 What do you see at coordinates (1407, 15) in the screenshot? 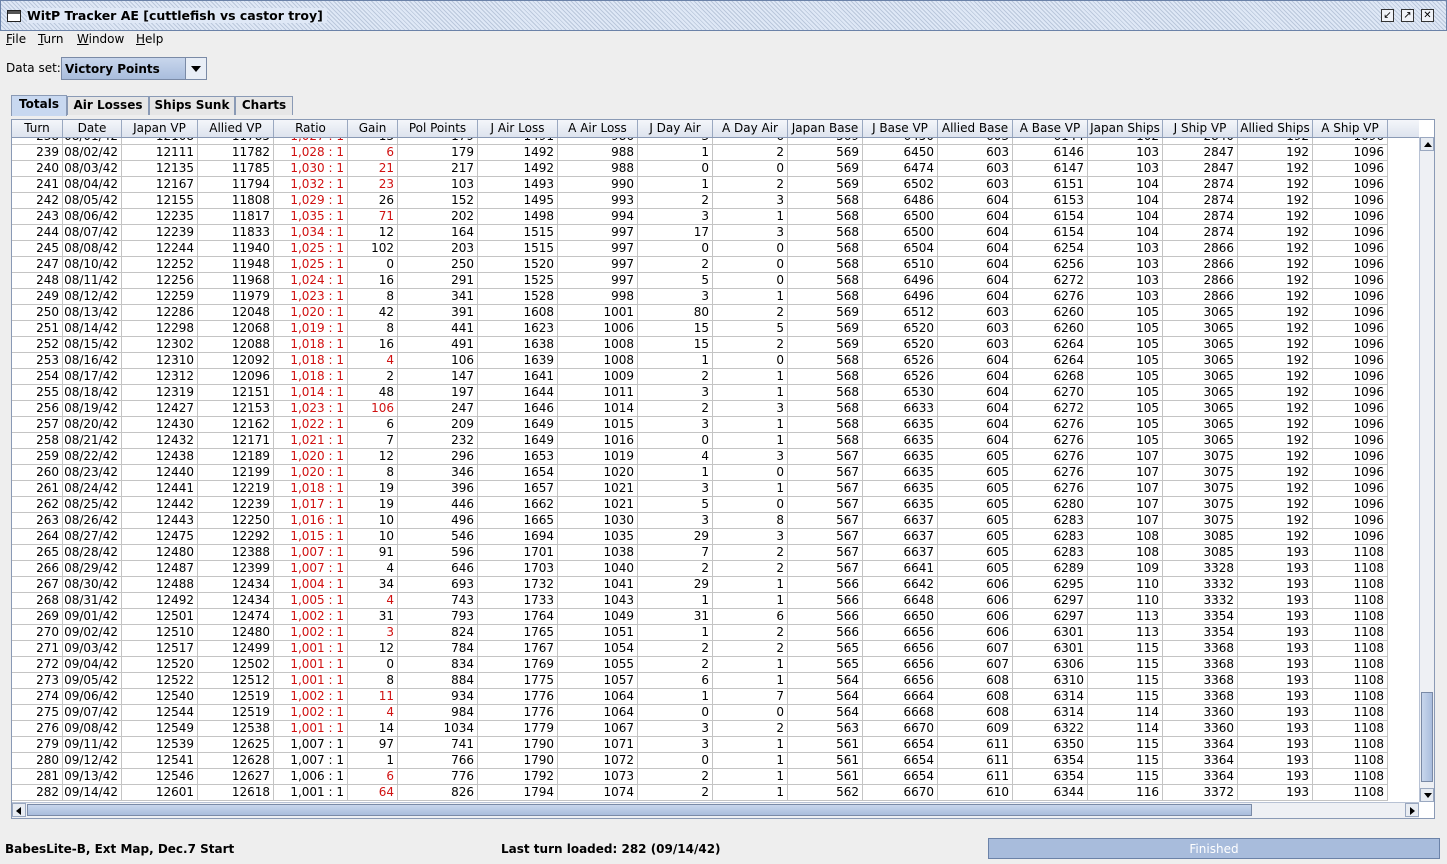
I see `maximize-icon: ↗` at bounding box center [1407, 15].